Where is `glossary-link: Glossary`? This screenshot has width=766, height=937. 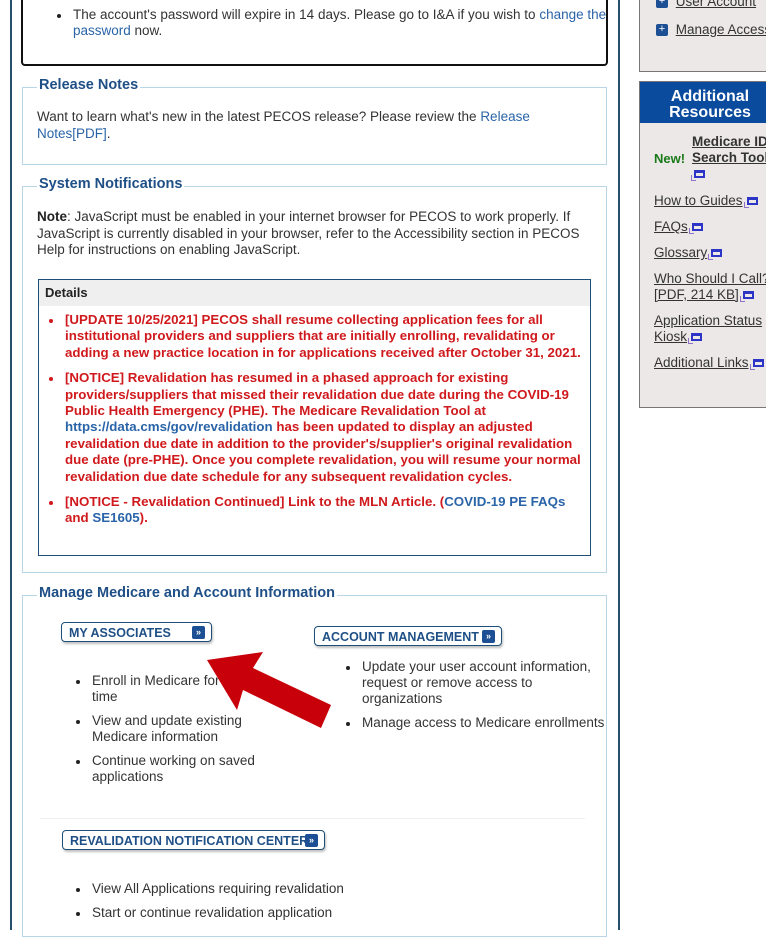
glossary-link: Glossary is located at coordinates (680, 252).